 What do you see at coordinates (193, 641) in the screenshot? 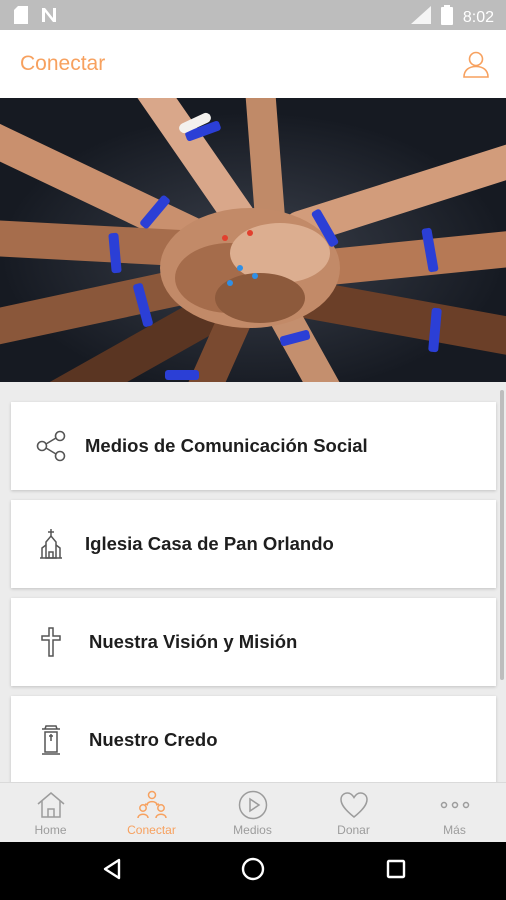
I see `list-item-label: Nuestra Visión y Misión` at bounding box center [193, 641].